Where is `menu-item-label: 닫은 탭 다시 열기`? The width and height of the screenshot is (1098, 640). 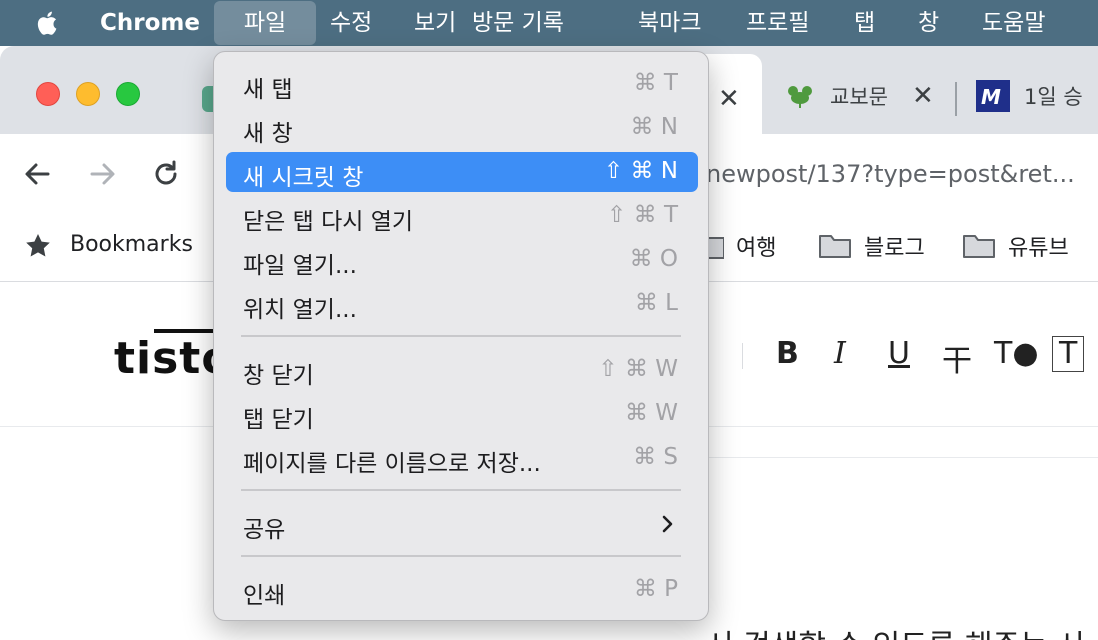 menu-item-label: 닫은 탭 다시 열기 is located at coordinates (328, 222).